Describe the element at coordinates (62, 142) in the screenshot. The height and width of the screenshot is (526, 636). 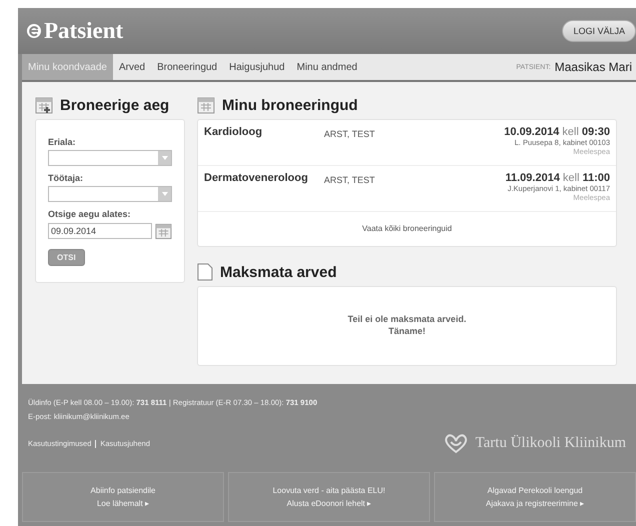
I see `field-label: Eriala:` at that location.